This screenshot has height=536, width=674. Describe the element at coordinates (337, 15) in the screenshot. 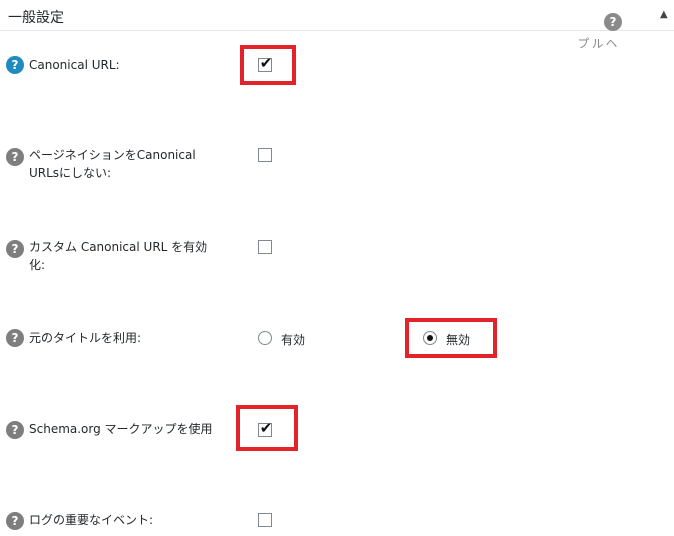

I see `panel-header: 一般設定 ▲` at that location.